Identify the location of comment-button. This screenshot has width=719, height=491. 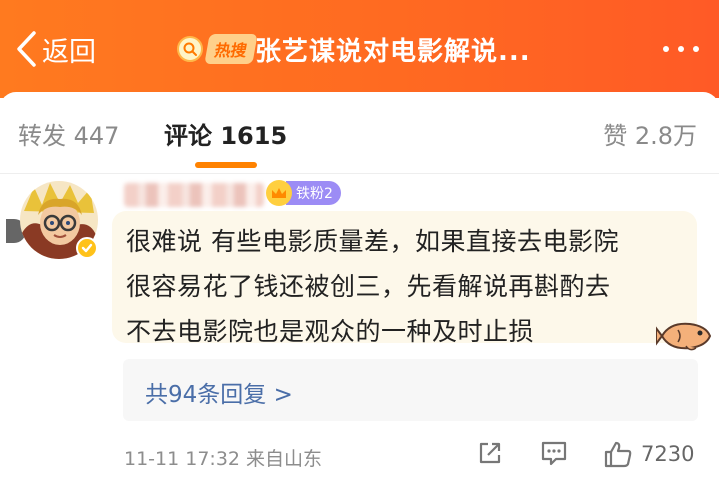
(554, 455).